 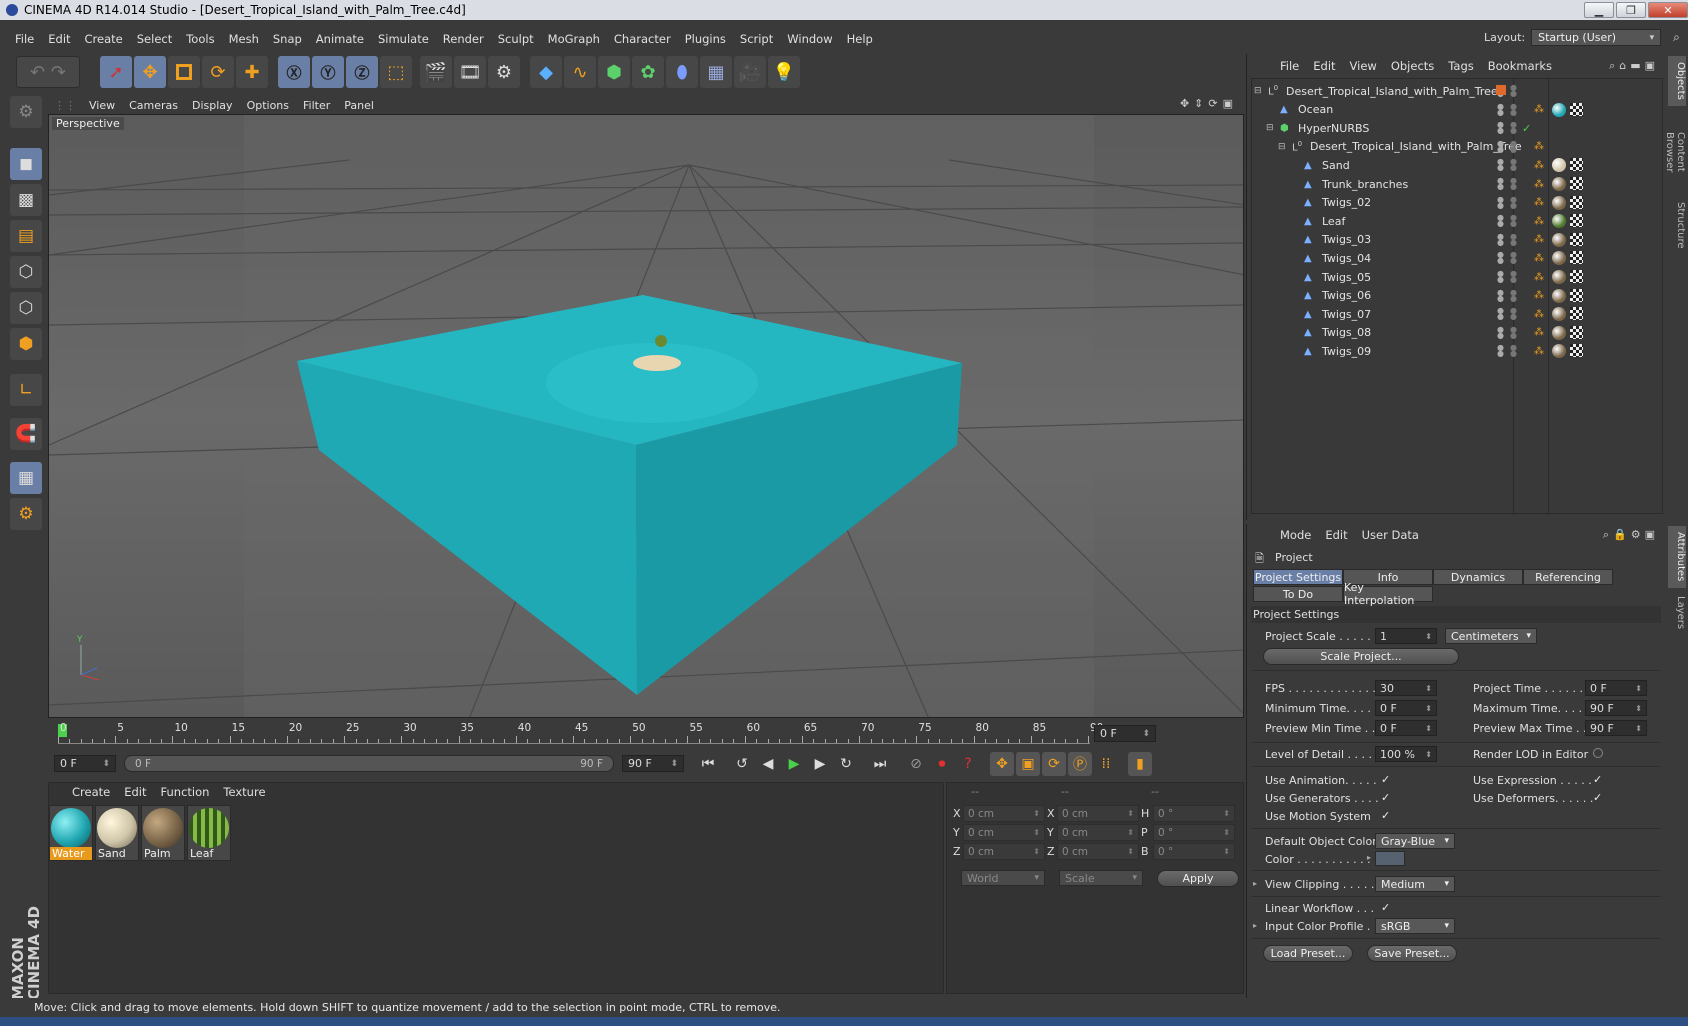 I want to click on make-editable-icon: ⚙, so click(x=26, y=112).